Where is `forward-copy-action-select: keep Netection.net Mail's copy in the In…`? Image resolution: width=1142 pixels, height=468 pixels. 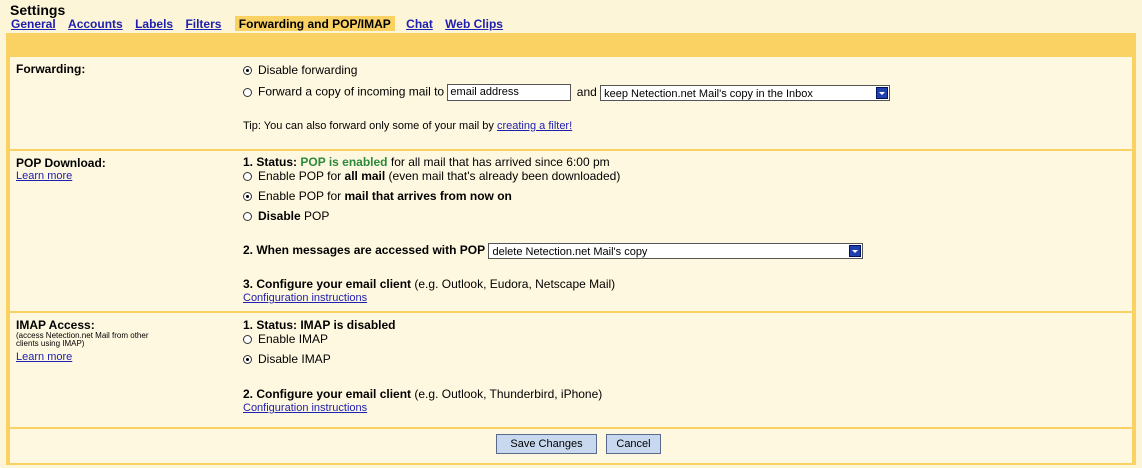
forward-copy-action-select: keep Netection.net Mail's copy in the In… is located at coordinates (745, 92).